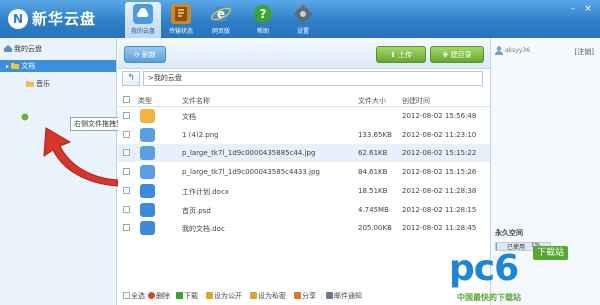 This screenshot has height=305, width=600. Describe the element at coordinates (163, 296) in the screenshot. I see `delete-label: 删除` at that location.